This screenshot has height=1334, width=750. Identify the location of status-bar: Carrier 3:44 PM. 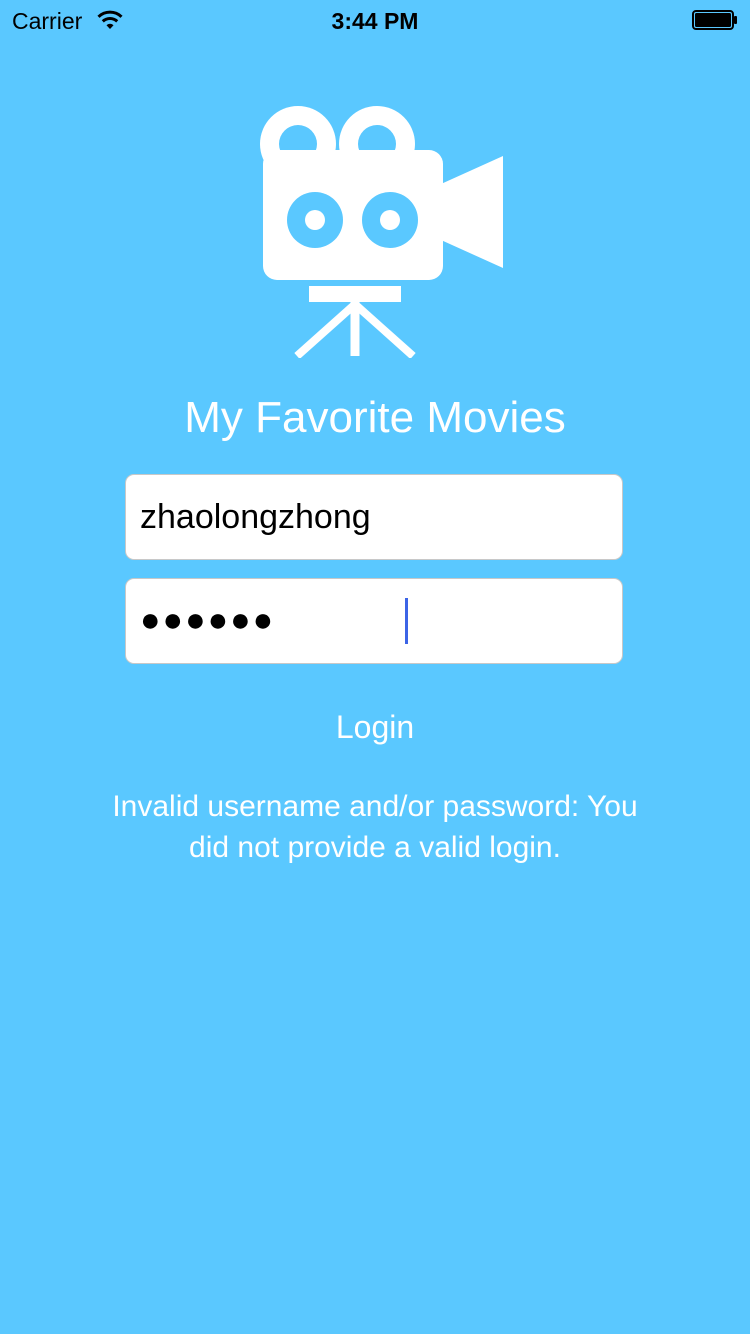
(375, 20).